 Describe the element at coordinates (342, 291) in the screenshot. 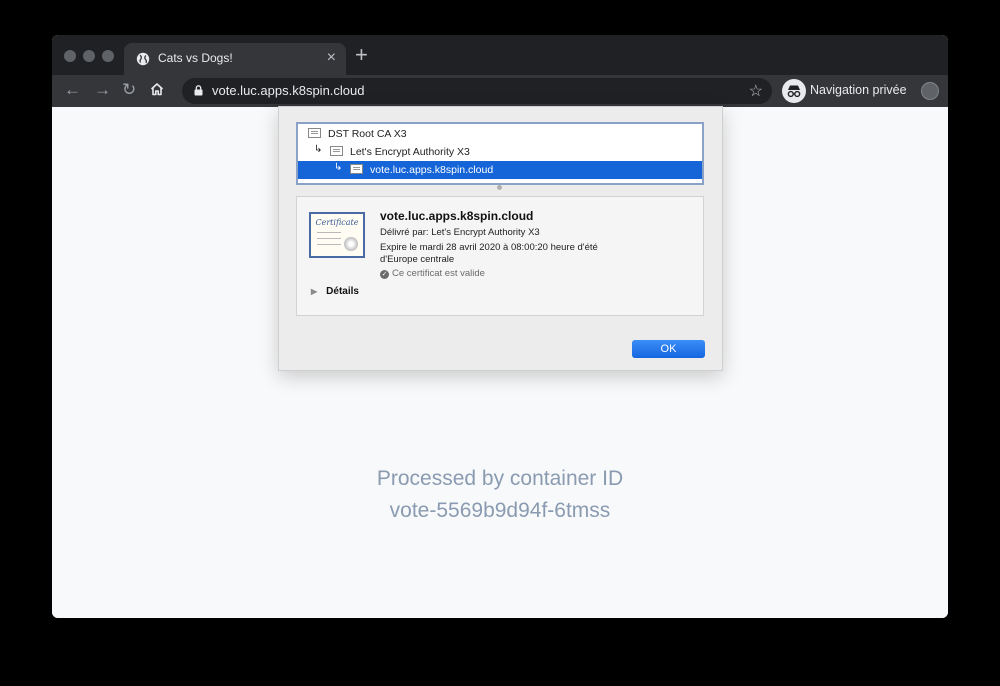

I see `details-label: Détails` at that location.